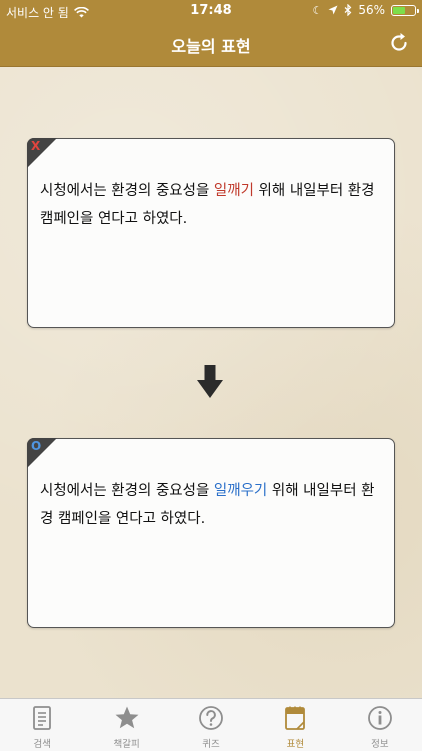  Describe the element at coordinates (233, 191) in the screenshot. I see `incorrect-word: 일깨기` at that location.